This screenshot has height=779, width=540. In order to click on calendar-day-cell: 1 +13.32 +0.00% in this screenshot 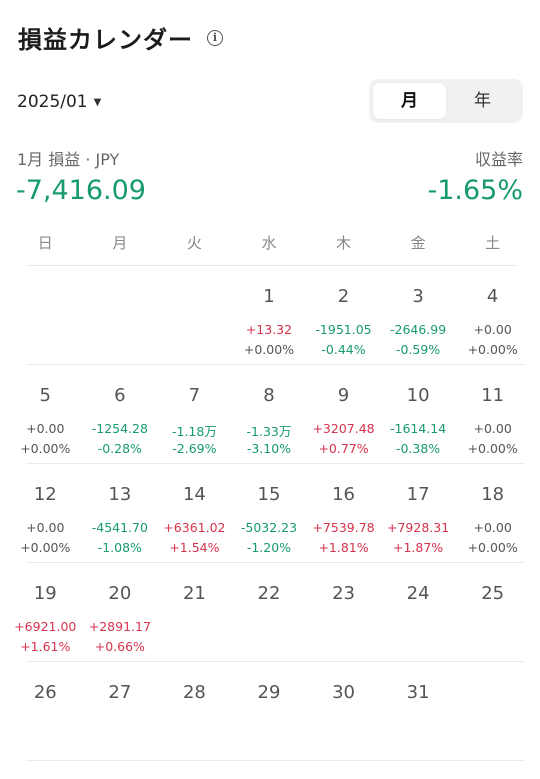, I will do `click(269, 315)`.